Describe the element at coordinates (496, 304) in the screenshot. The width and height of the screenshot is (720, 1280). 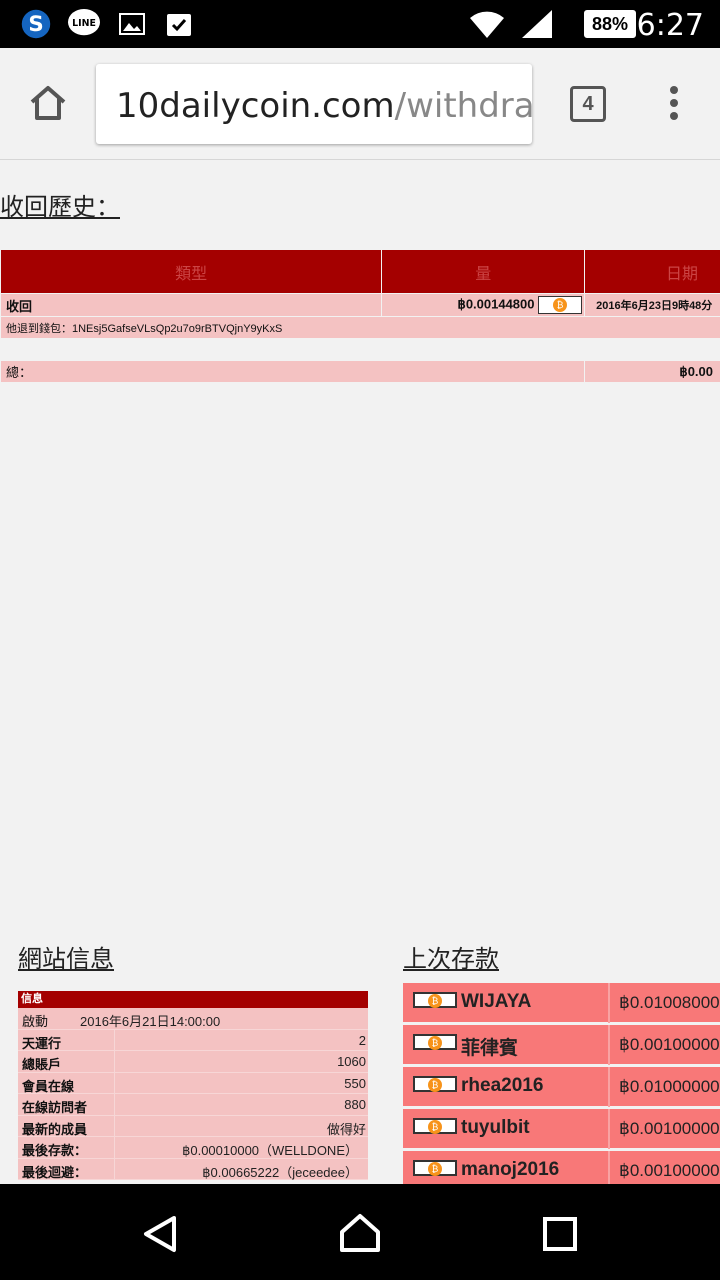
I see `row-amount: ฿0.00144800` at that location.